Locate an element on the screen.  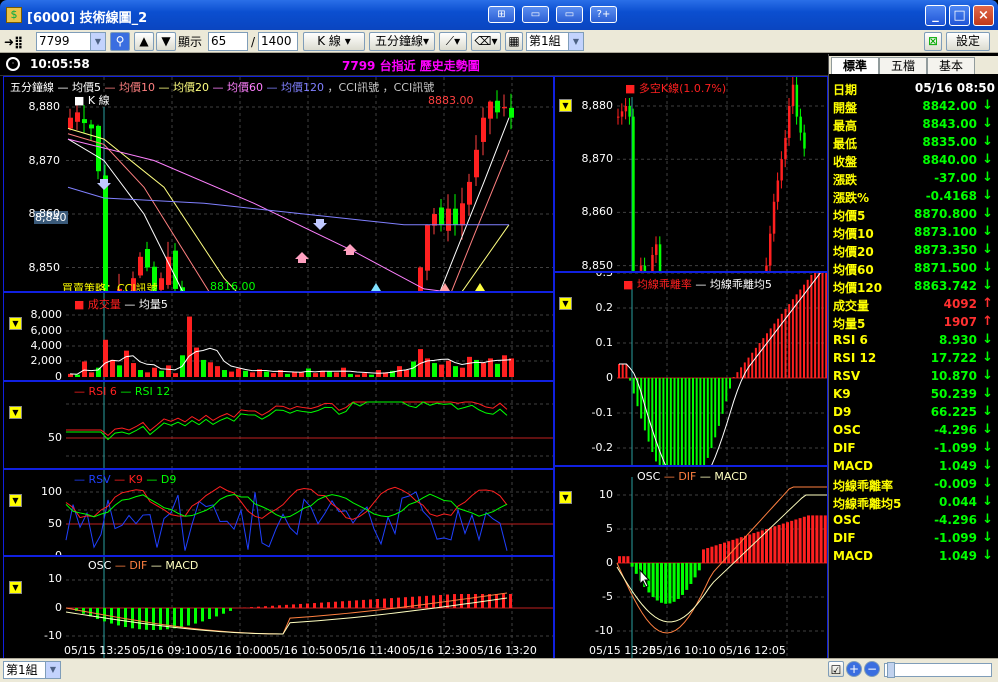
grid-icon: ▦ is located at coordinates (514, 41).